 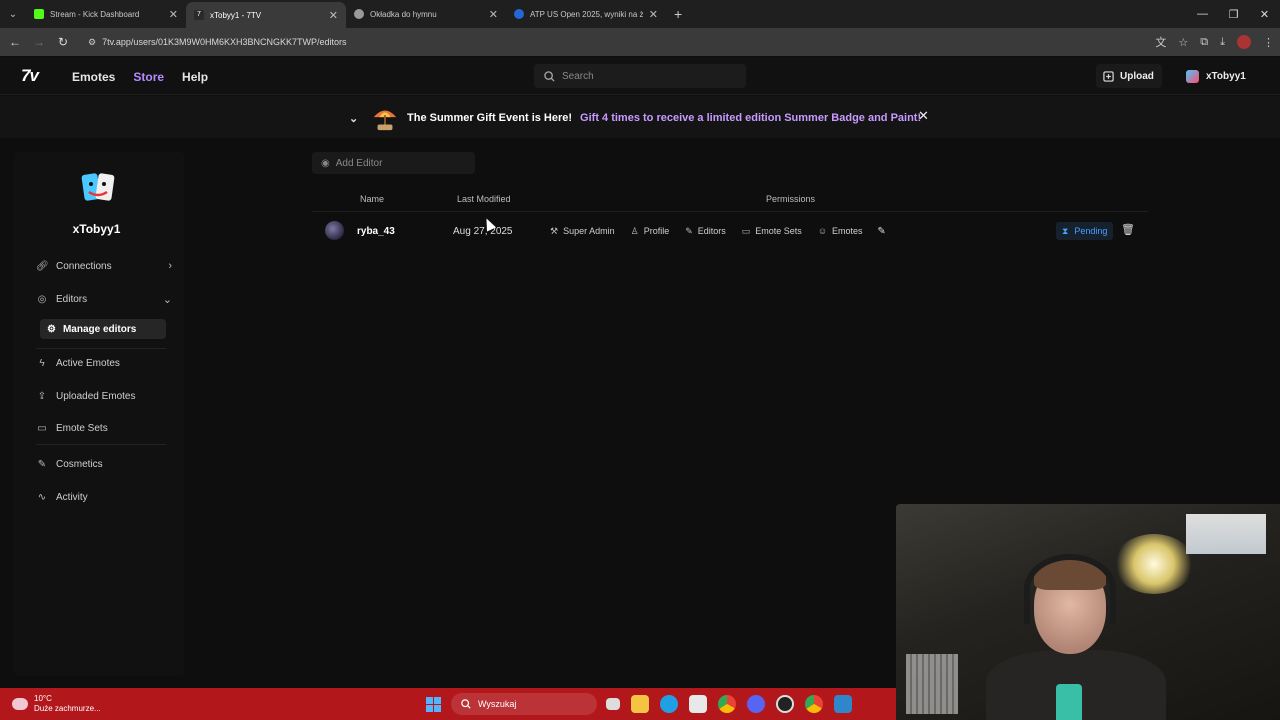 I want to click on permission-profile: ♙ Profile, so click(x=650, y=231).